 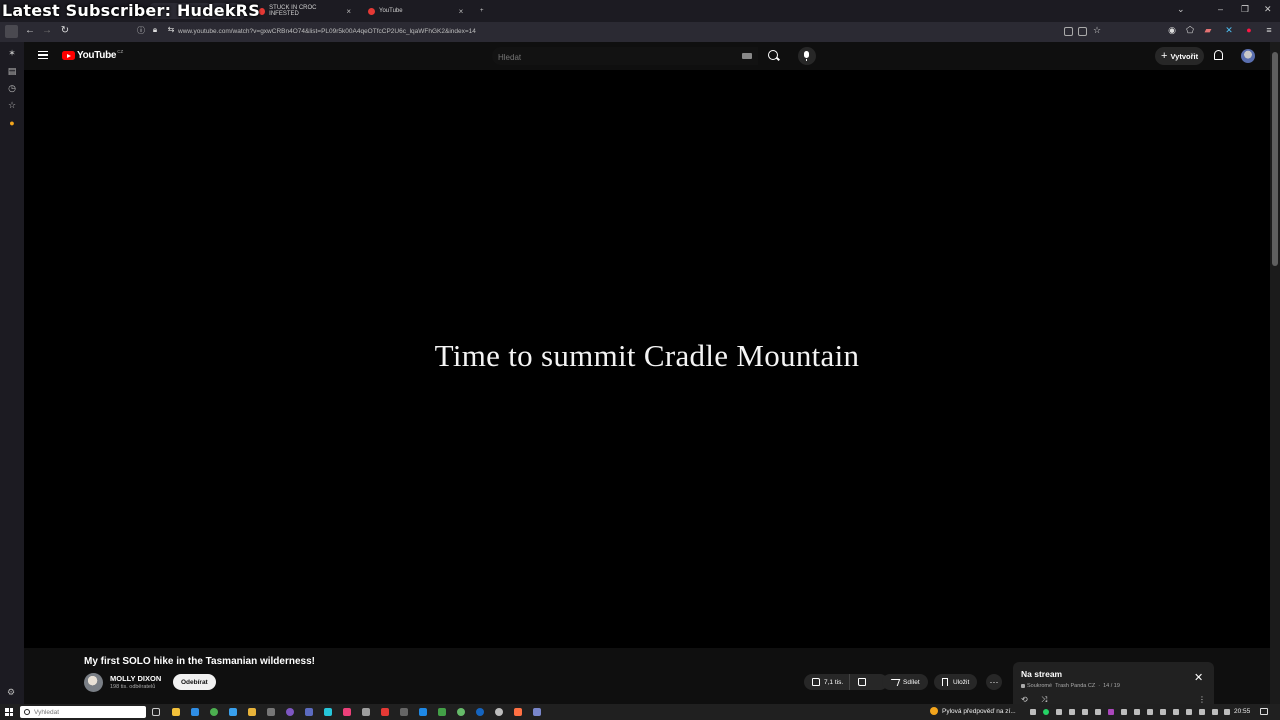 What do you see at coordinates (92, 55) in the screenshot?
I see `youtube-logo: YouTube CZ` at bounding box center [92, 55].